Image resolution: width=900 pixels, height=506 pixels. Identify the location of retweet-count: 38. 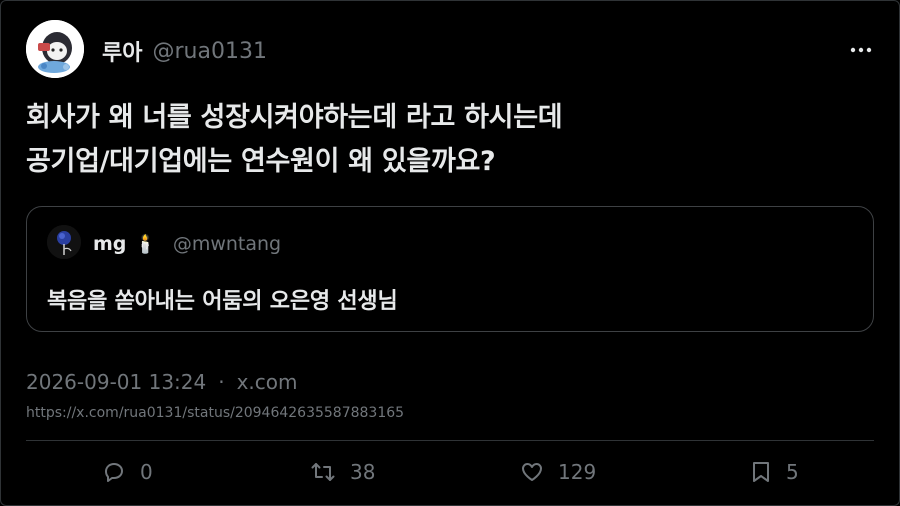
(363, 472).